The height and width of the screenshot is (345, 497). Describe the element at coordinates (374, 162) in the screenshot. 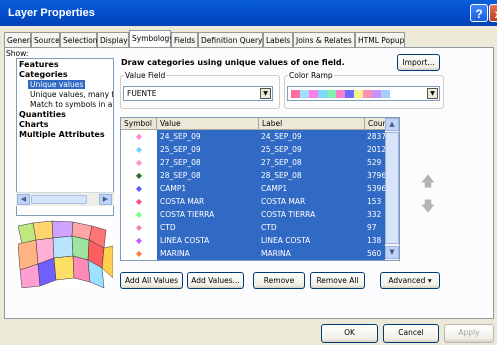

I see `cell-count: 529` at that location.